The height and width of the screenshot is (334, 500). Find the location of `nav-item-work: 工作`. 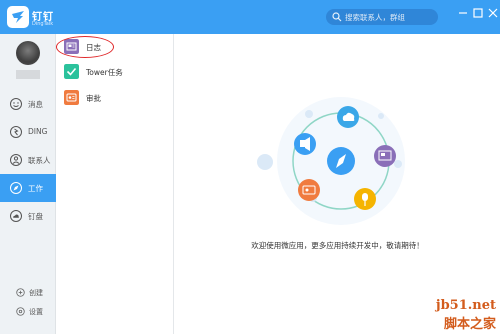

nav-item-work: 工作 is located at coordinates (28, 188).